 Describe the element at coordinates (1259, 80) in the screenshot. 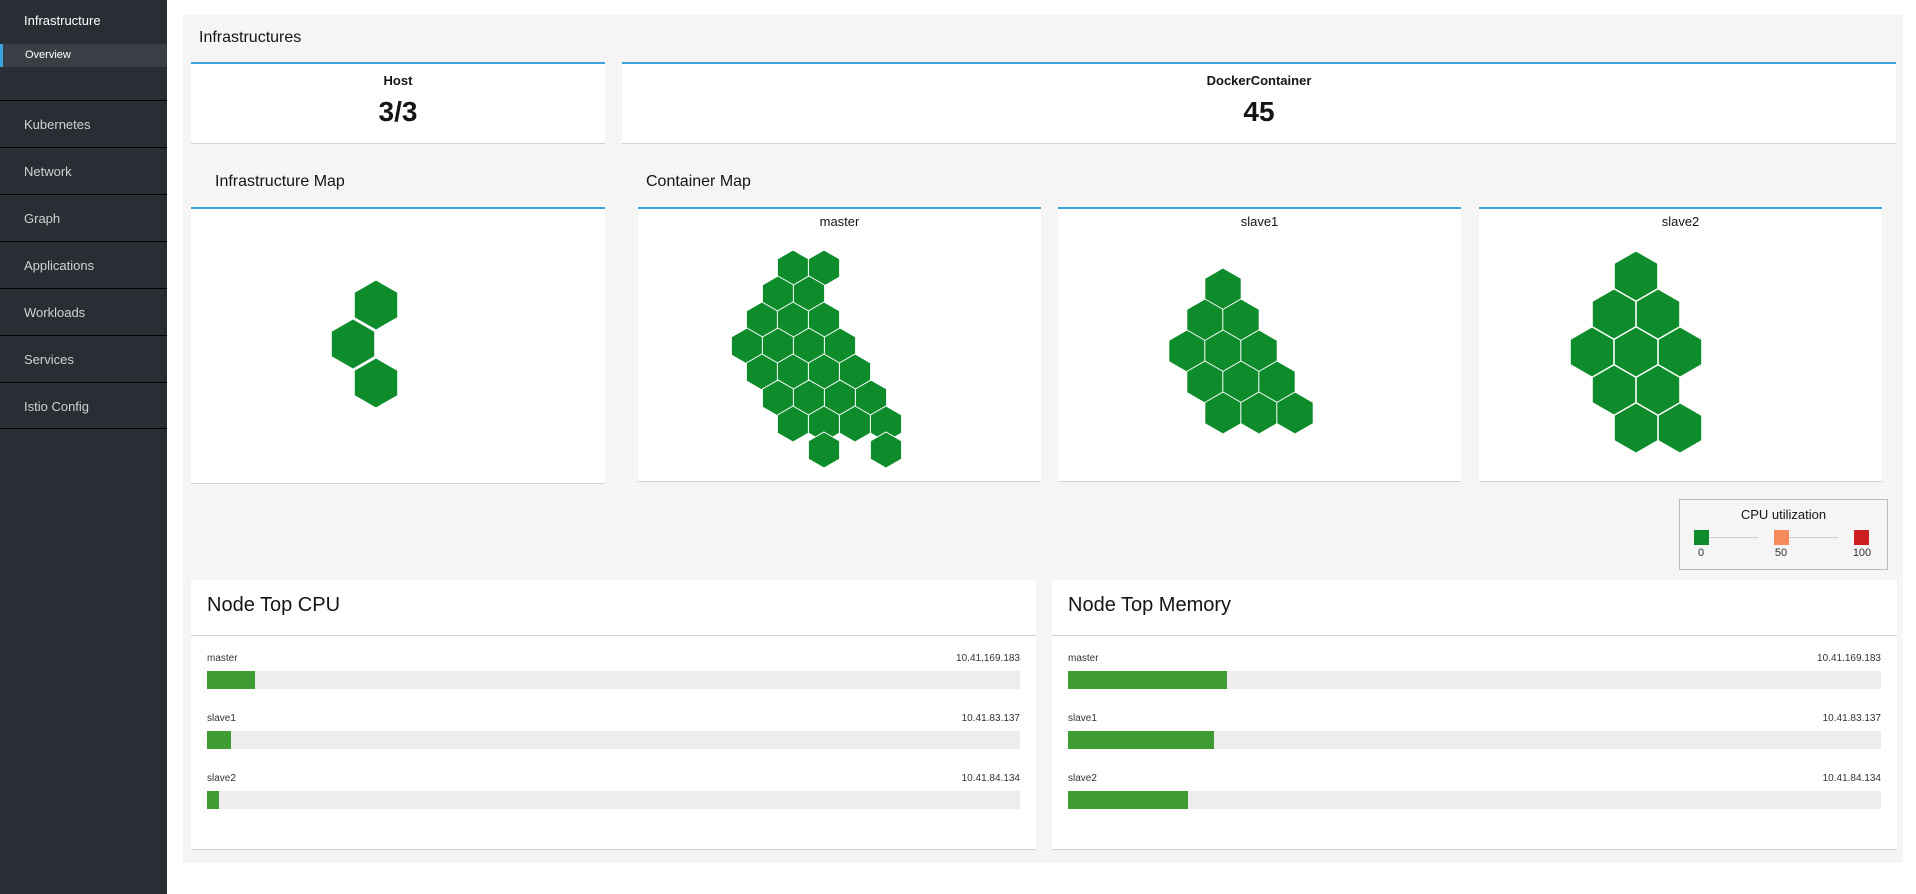

I see `docker-container-label: DockerContainer` at that location.